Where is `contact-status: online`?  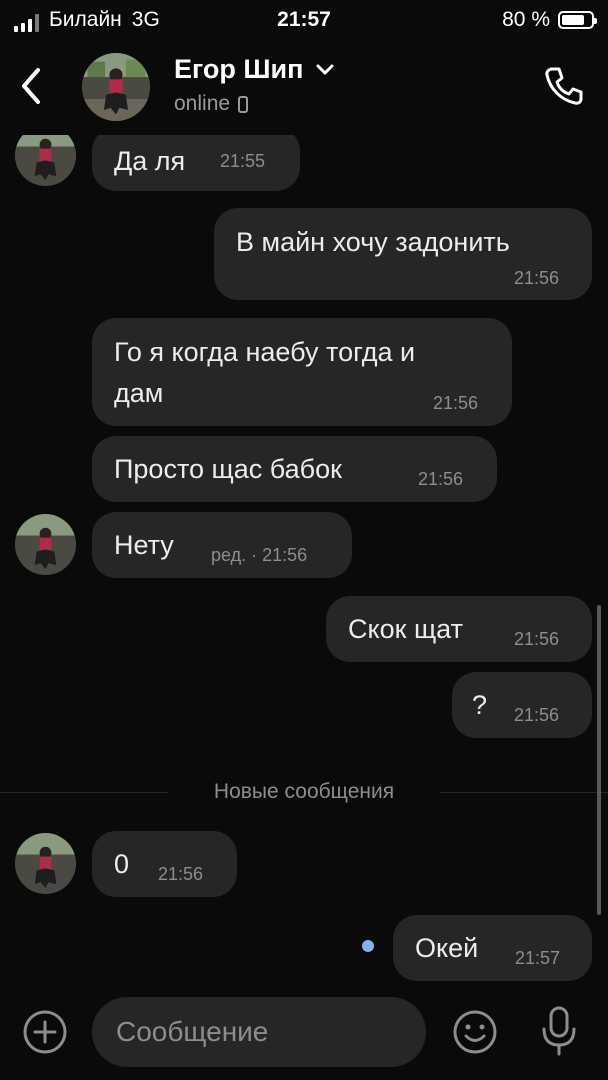
contact-status: online is located at coordinates (211, 104).